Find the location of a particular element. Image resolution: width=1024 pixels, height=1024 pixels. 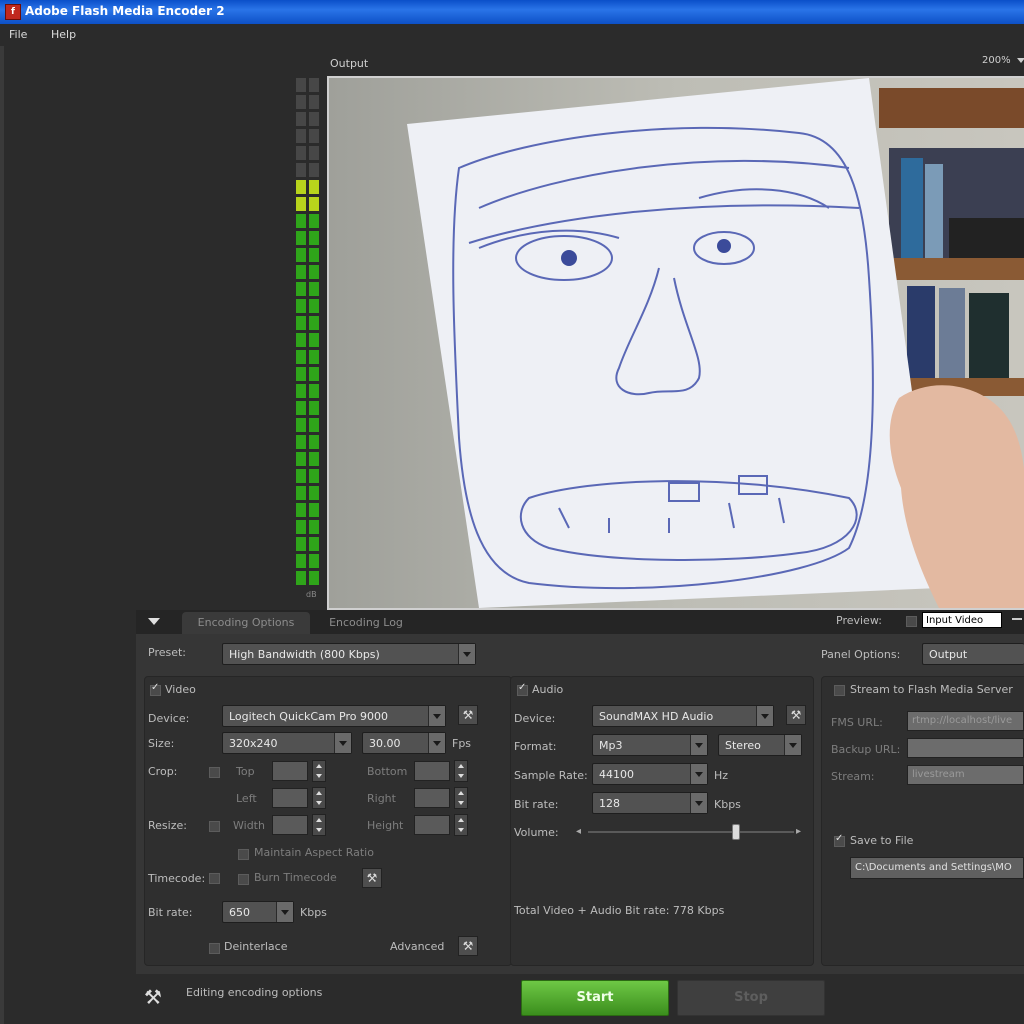

timecode-checkbox is located at coordinates (214, 878).